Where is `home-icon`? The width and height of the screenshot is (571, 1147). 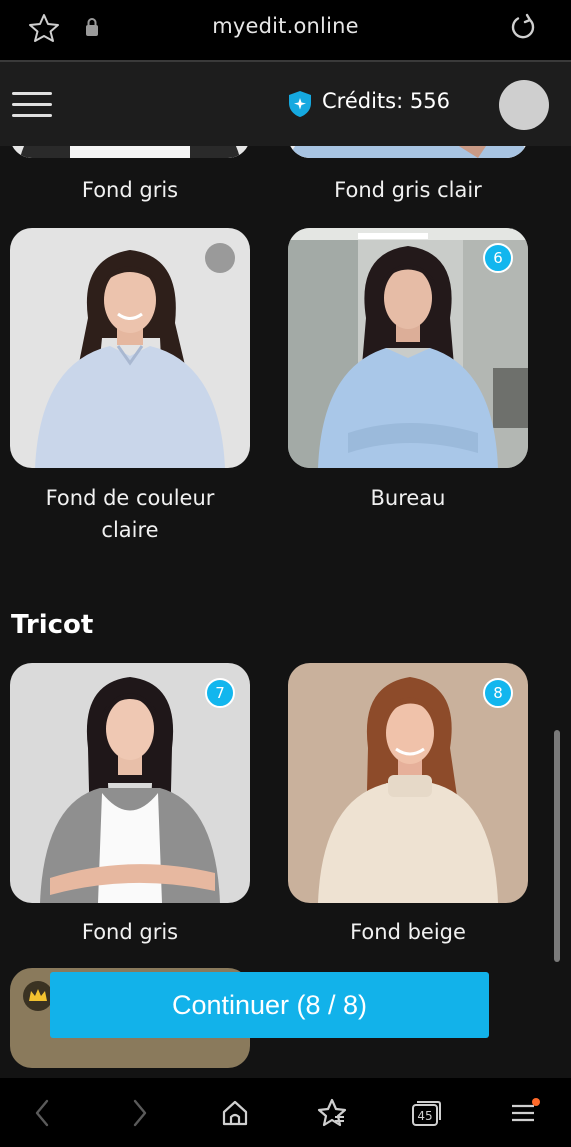 home-icon is located at coordinates (235, 1112).